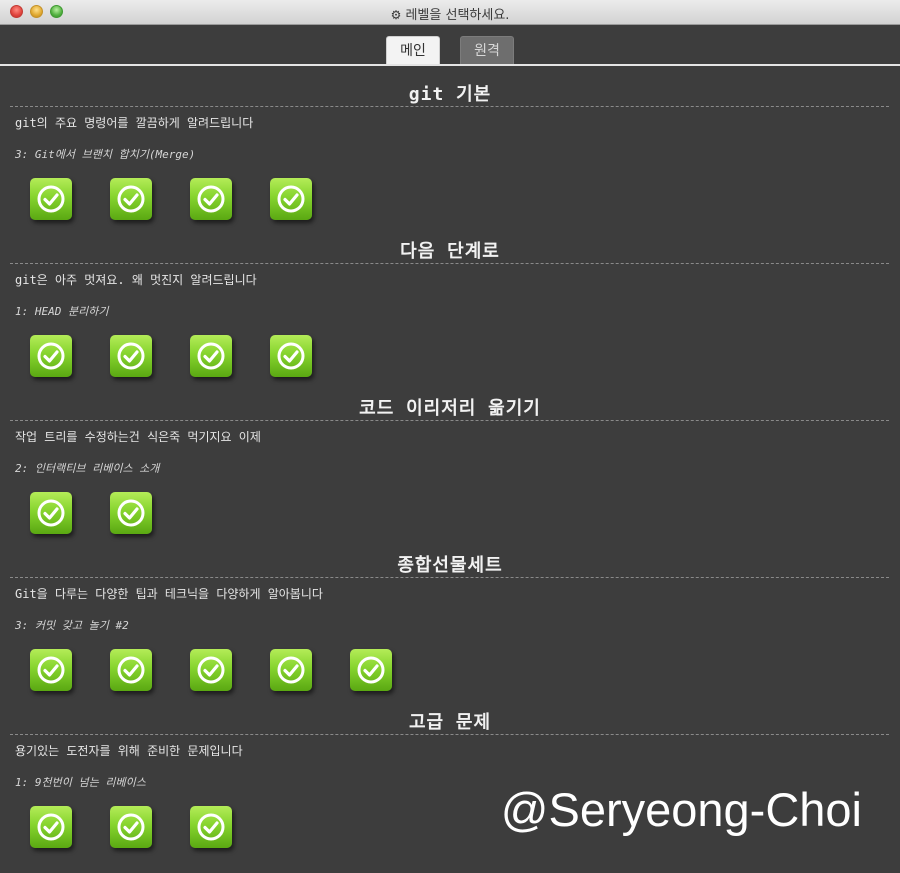 This screenshot has height=873, width=900. What do you see at coordinates (134, 123) in the screenshot?
I see `section-description: git의 주요 명령어를 깔끔하게 알려드립니다` at bounding box center [134, 123].